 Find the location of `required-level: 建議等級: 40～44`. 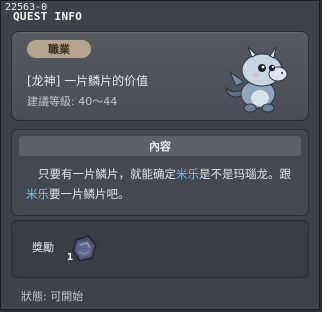

required-level: 建議等級: 40～44 is located at coordinates (72, 101).